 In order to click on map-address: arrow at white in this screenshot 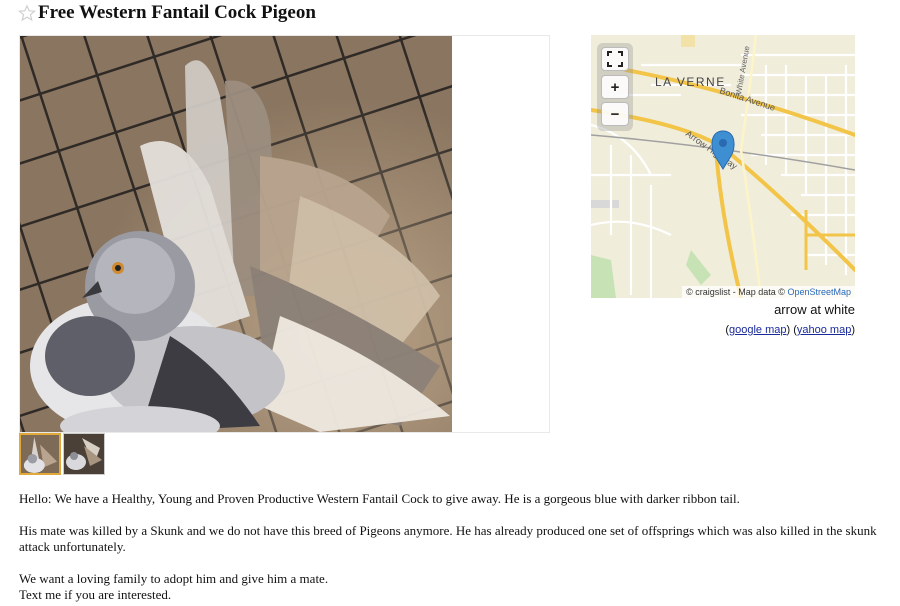, I will do `click(814, 309)`.